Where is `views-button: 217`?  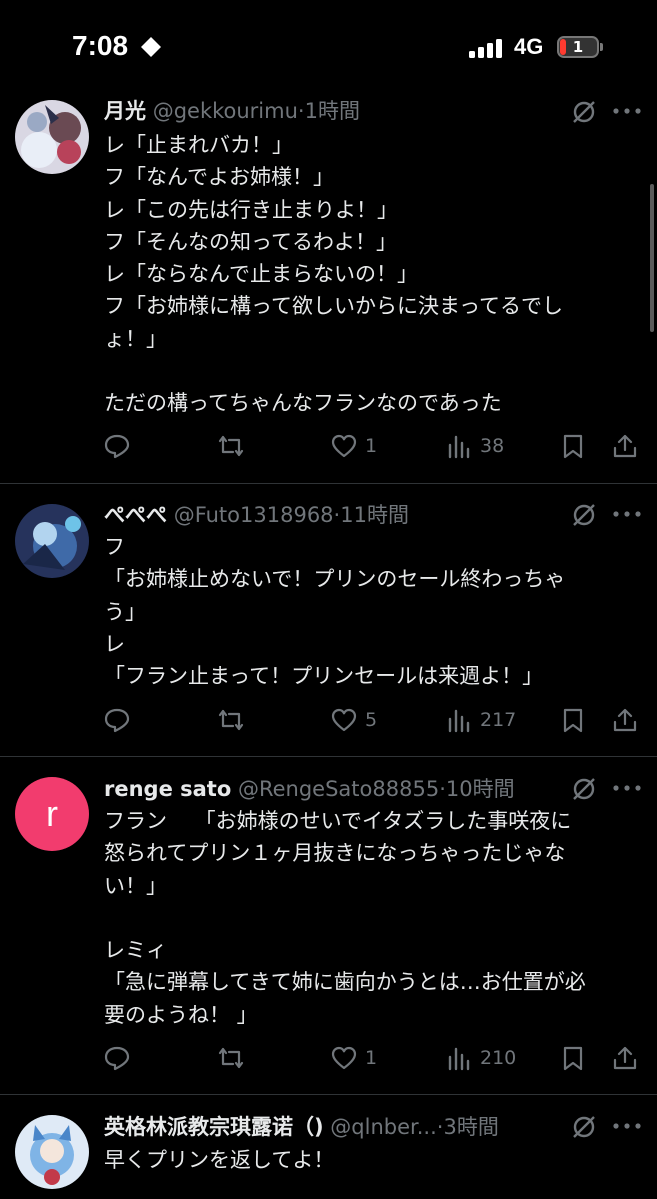
views-button: 217 is located at coordinates (481, 720).